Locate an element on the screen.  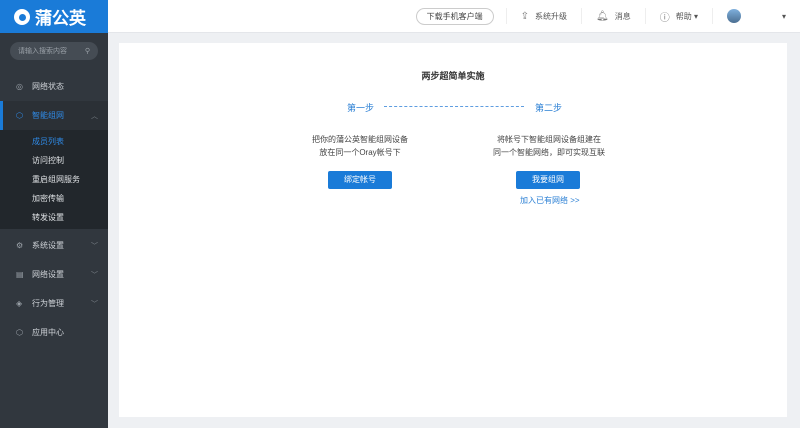
sidebar-item-network-status: ◎ 网络状态 is located at coordinates (54, 86).